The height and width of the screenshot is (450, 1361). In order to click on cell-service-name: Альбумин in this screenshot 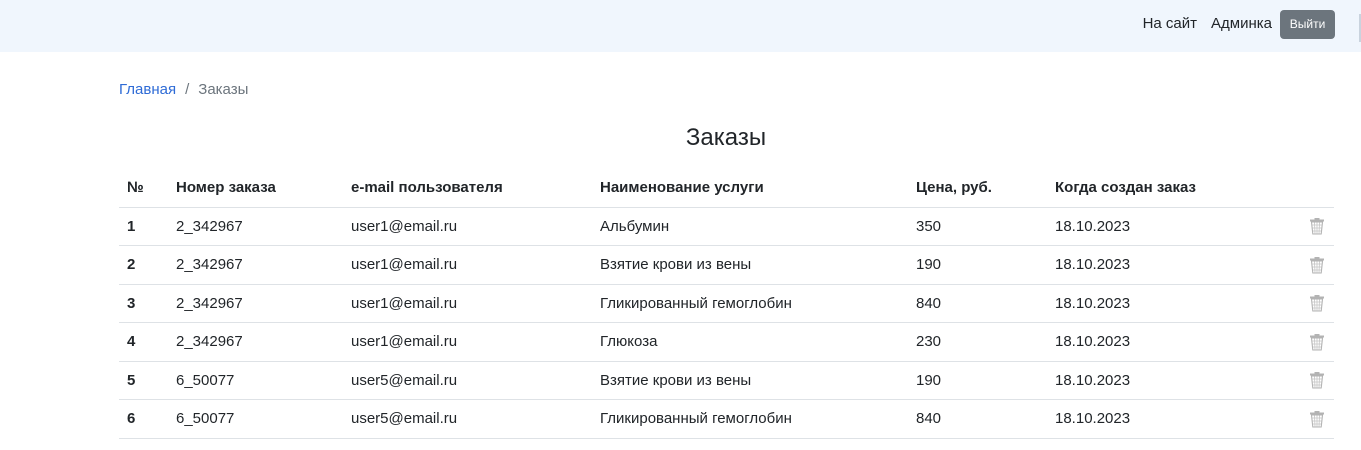, I will do `click(750, 226)`.